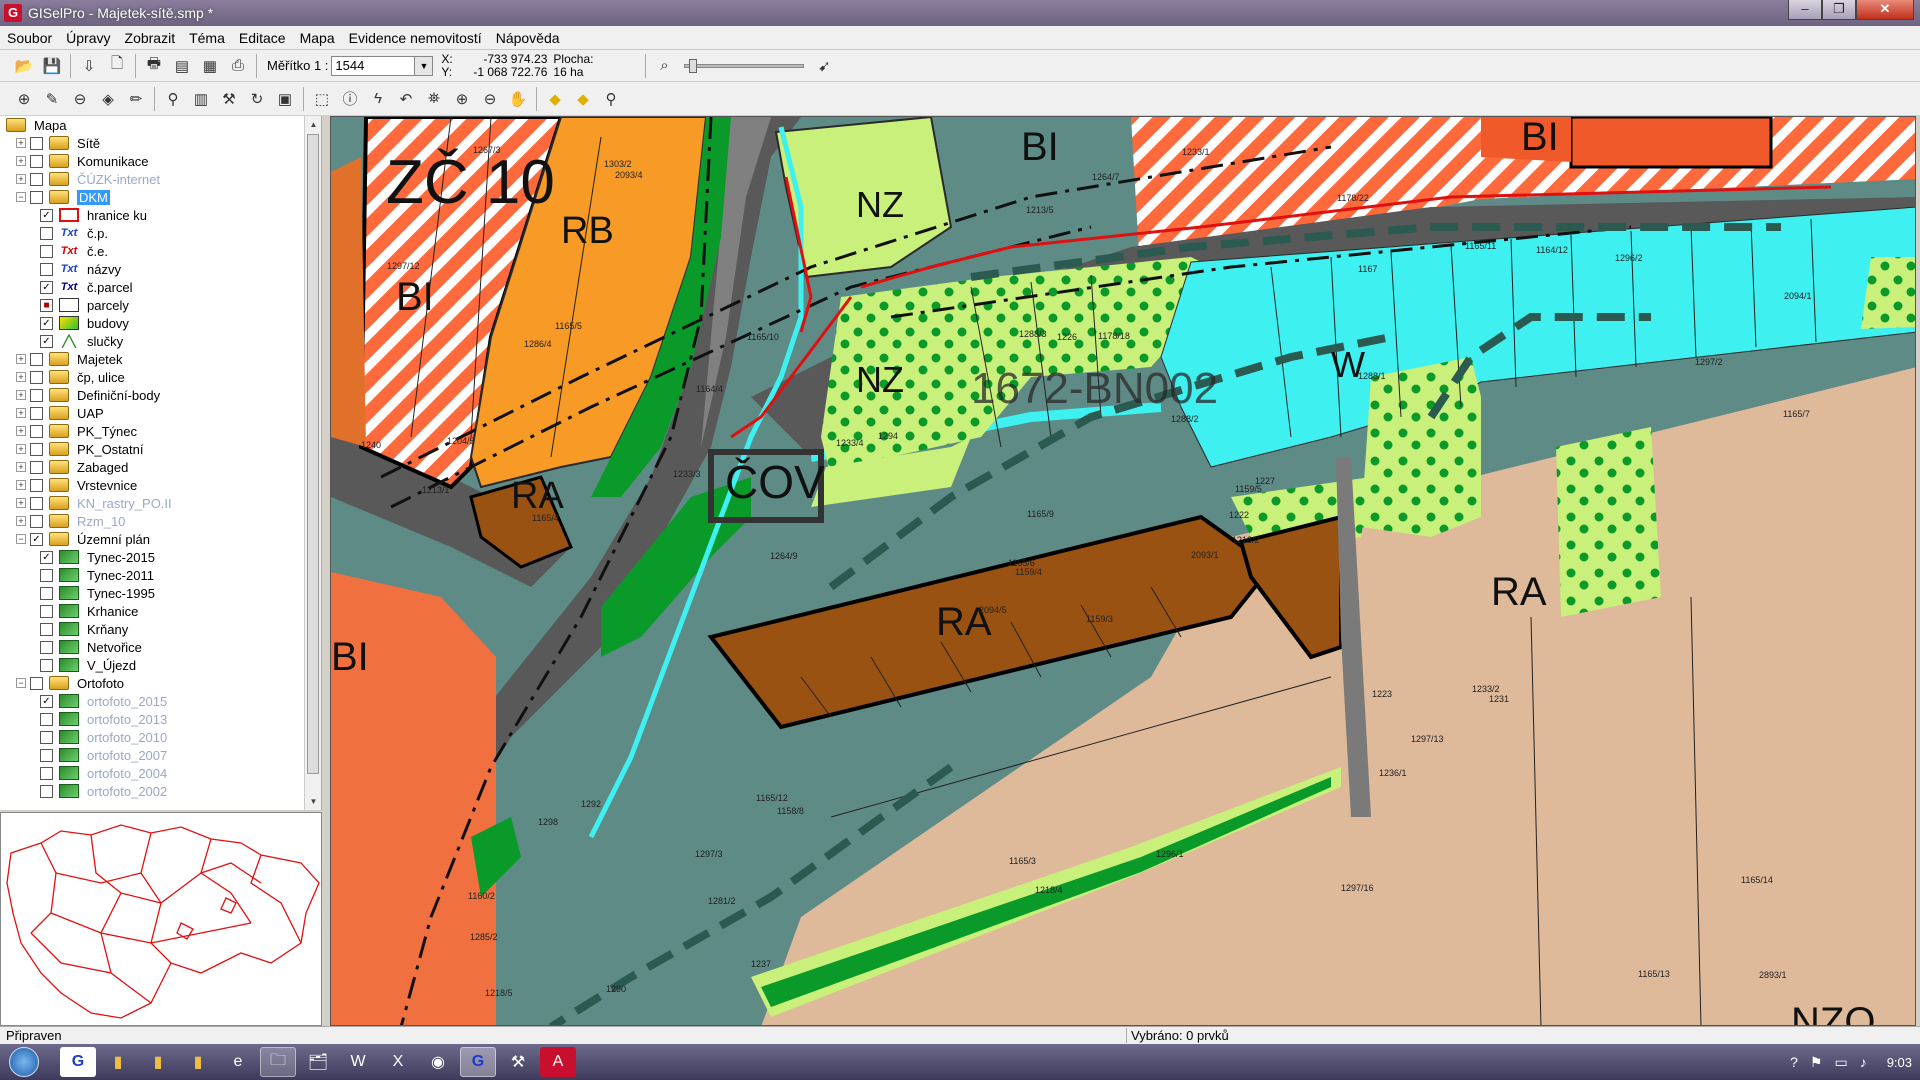 The image size is (1920, 1080). I want to click on tree-row: + Definiční-body, so click(152, 395).